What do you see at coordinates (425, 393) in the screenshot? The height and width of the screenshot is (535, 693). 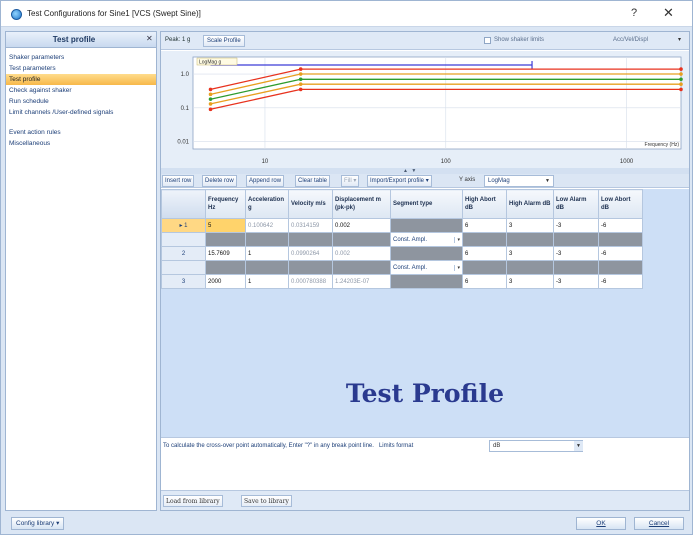 I see `test-profile-watermark: Test Profile` at bounding box center [425, 393].